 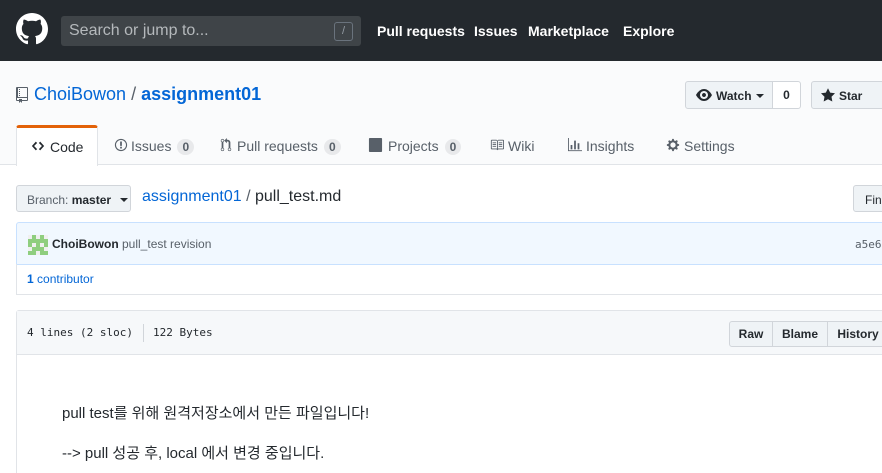 I want to click on watch-count: 0, so click(x=786, y=95).